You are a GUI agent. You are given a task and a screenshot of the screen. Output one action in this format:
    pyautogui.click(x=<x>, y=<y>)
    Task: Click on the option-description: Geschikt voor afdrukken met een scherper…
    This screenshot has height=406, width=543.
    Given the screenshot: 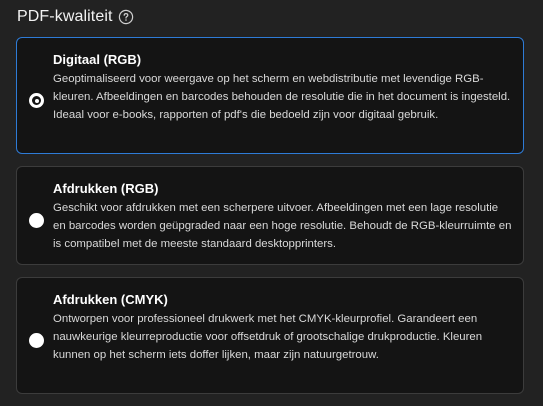 What is the action you would take?
    pyautogui.click(x=282, y=226)
    